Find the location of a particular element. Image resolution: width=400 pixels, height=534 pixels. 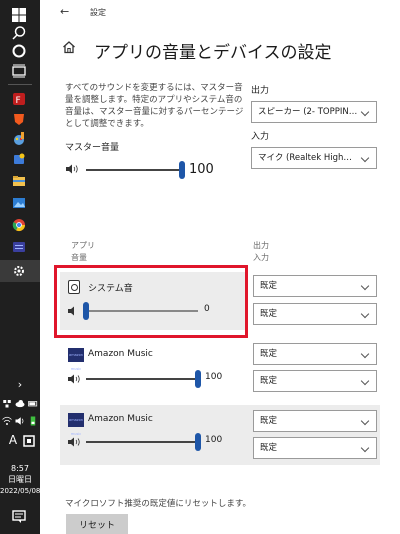

column-header-input: 入力 is located at coordinates (261, 257).